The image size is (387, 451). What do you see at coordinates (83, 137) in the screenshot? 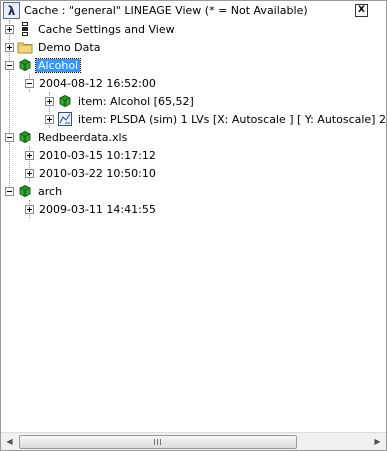
I see `tree-item-label: Redbeerdata.xls` at bounding box center [83, 137].